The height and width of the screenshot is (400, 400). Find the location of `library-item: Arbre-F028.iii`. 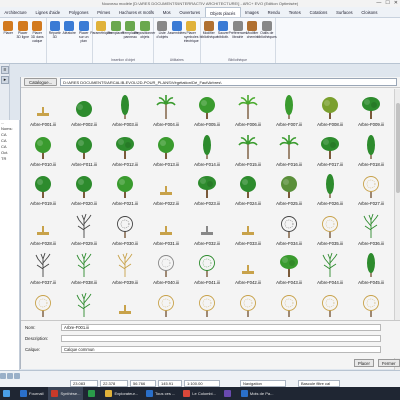

library-item: Arbre-F028.iii is located at coordinates (43, 229).